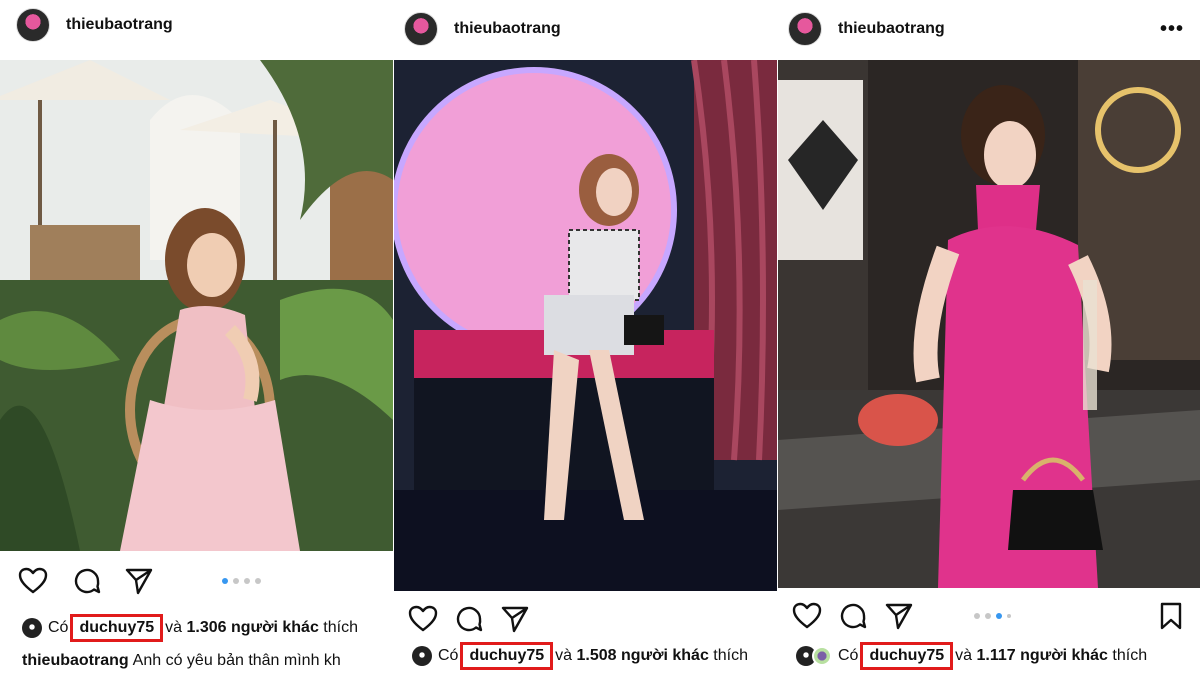 This screenshot has width=1200, height=675. I want to click on likes-line: Có duchuy75 và 1.306 người khác thích, so click(190, 628).